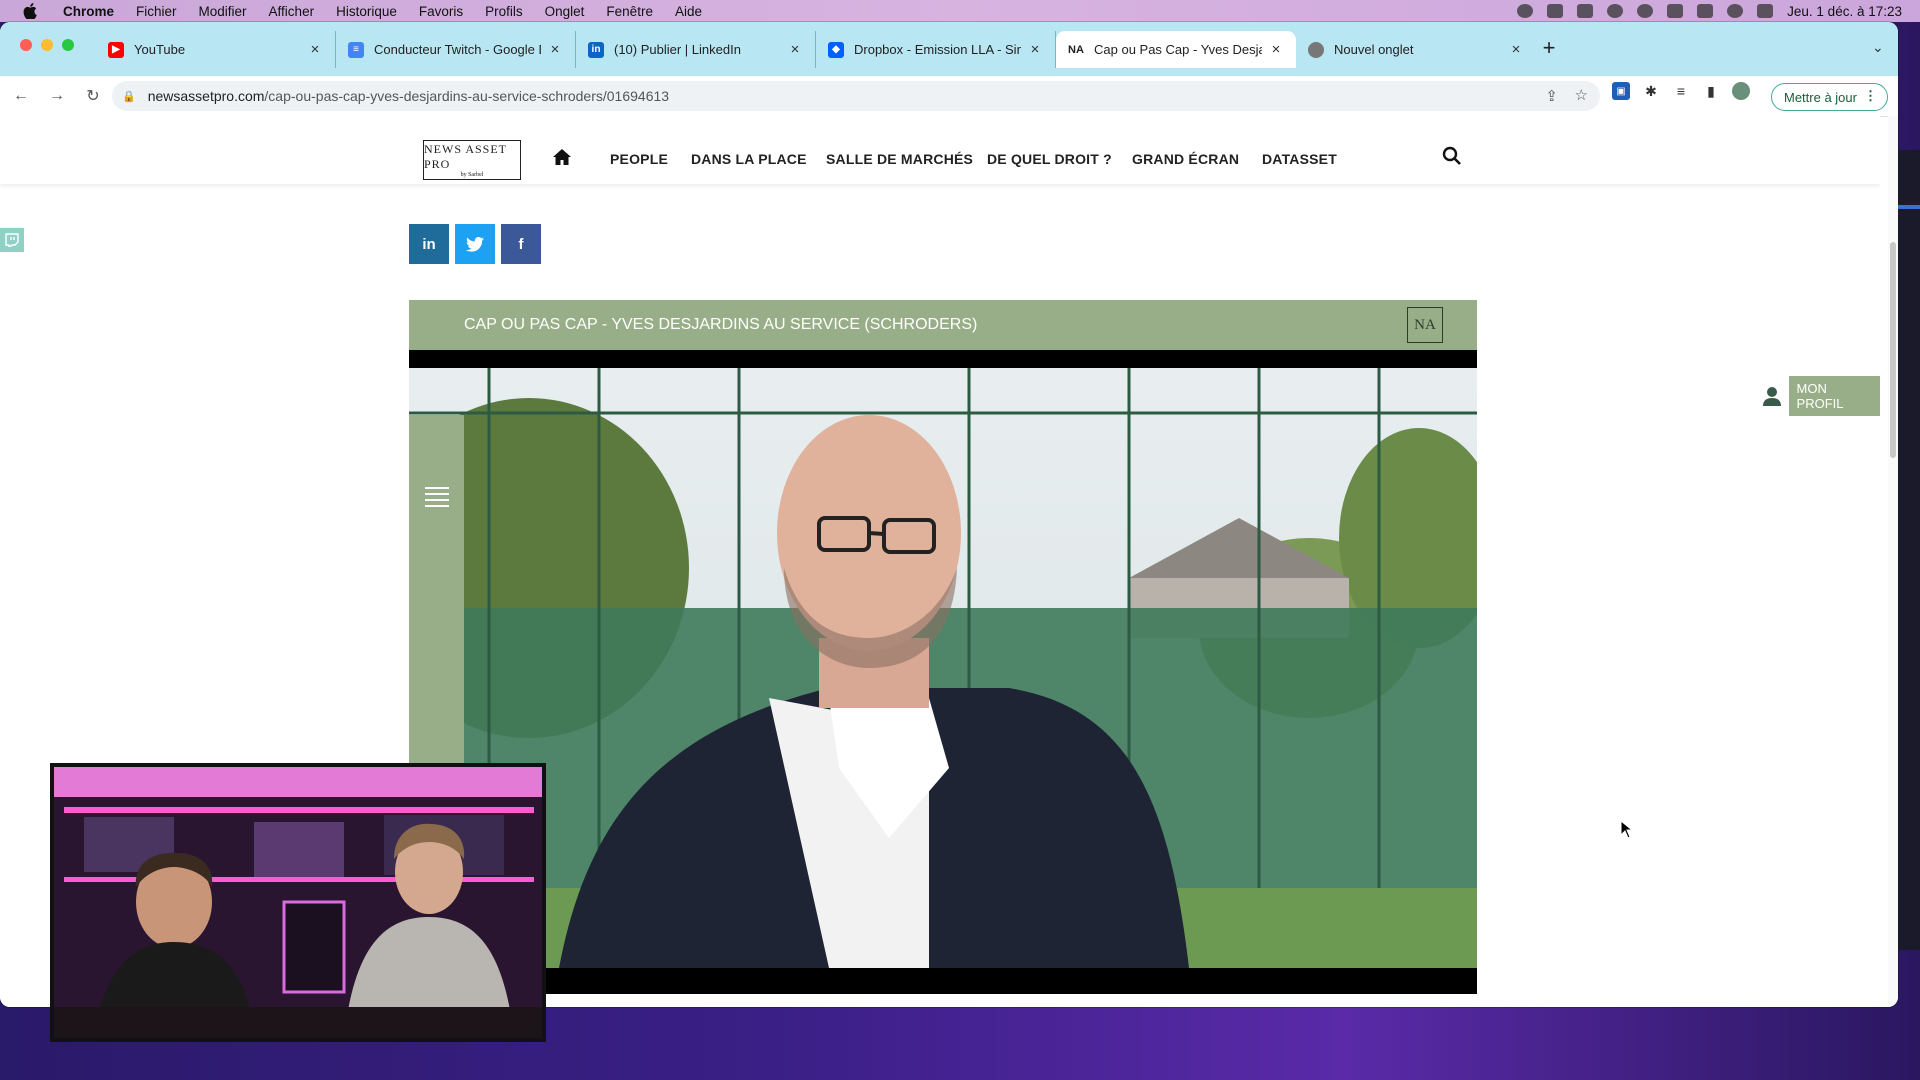 This screenshot has width=1920, height=1080. What do you see at coordinates (57, 96) in the screenshot?
I see `forward-arrow-icon: →` at bounding box center [57, 96].